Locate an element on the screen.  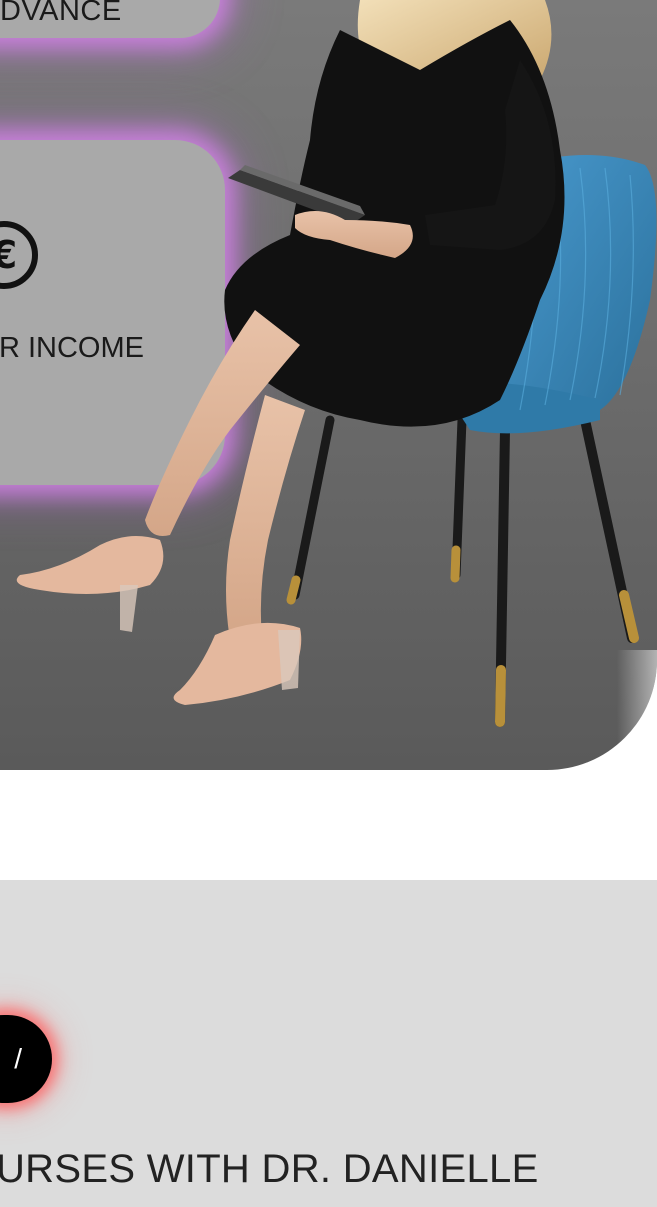
cta-button-label: / is located at coordinates (18, 1058).